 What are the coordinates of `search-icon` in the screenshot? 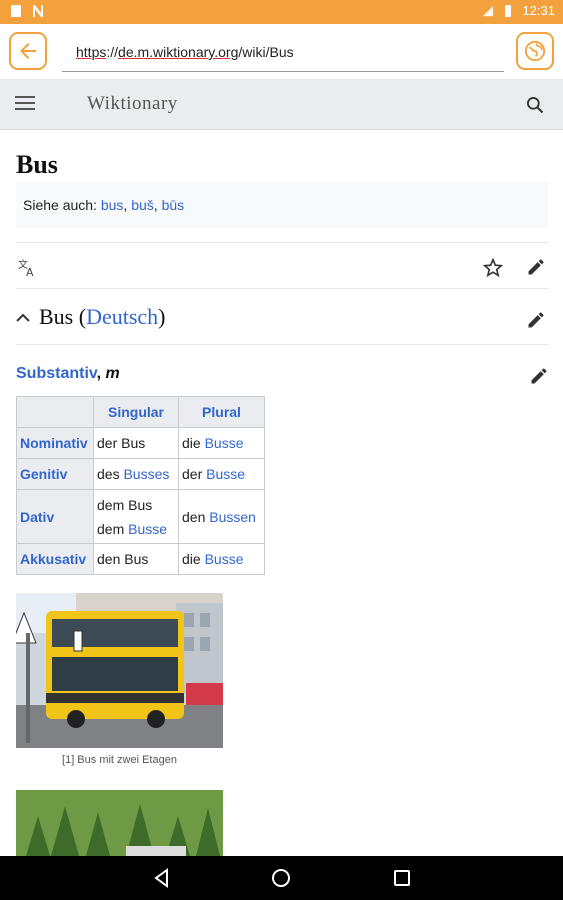 It's located at (535, 105).